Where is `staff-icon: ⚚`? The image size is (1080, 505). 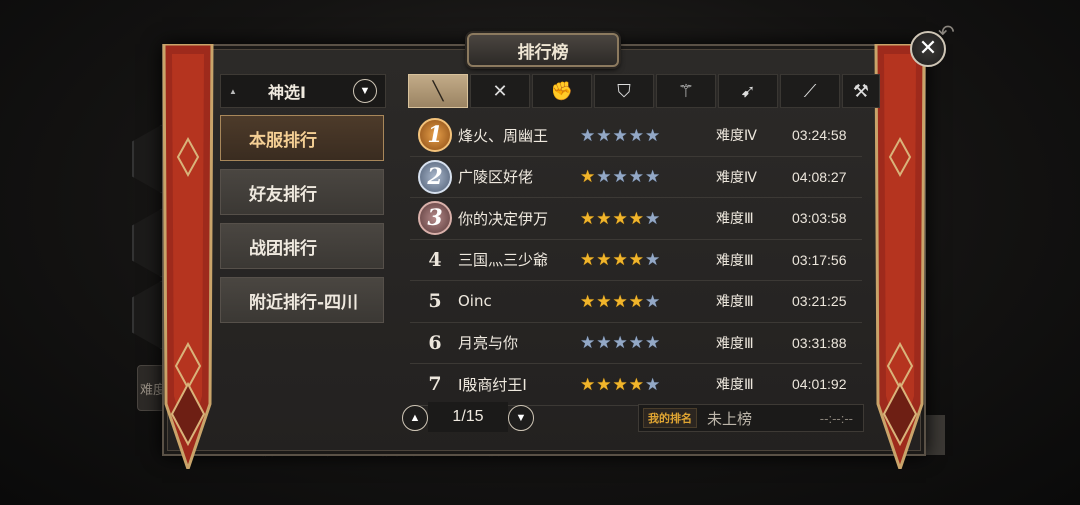
staff-icon: ⚚ is located at coordinates (686, 90).